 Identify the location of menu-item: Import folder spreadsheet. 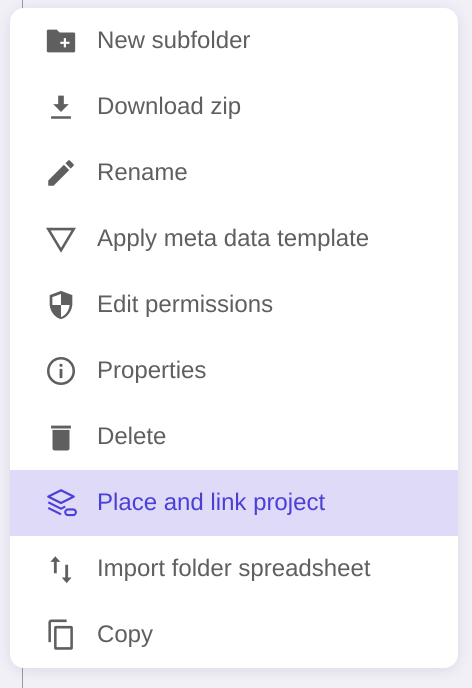
(234, 569).